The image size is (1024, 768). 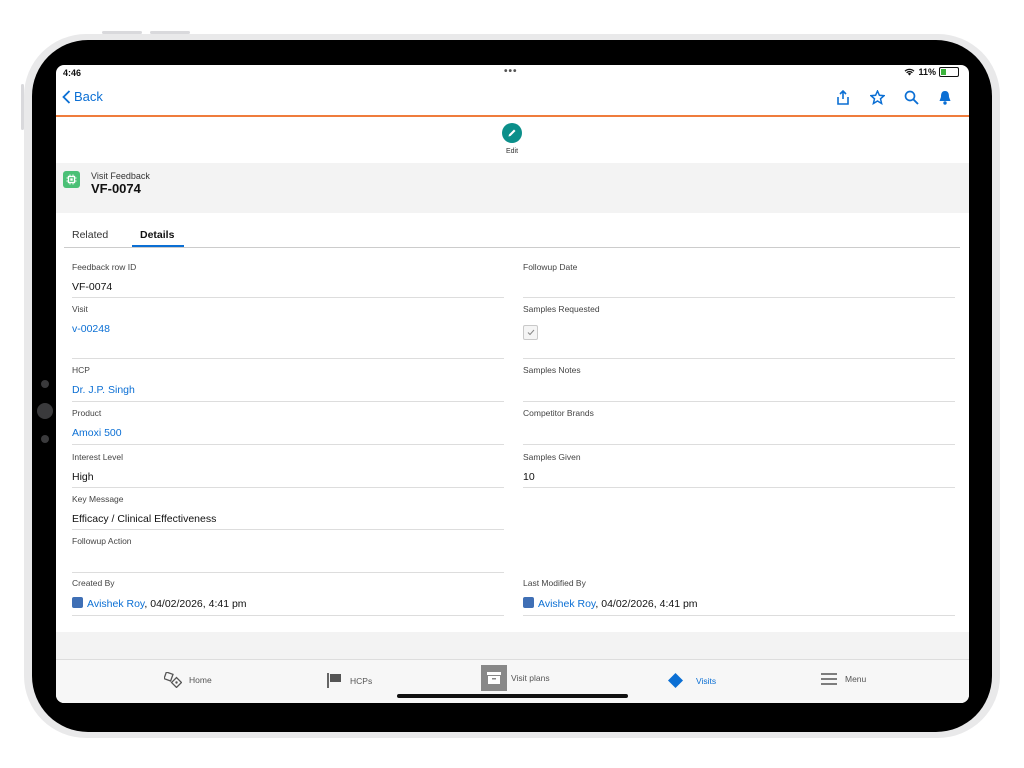 I want to click on wifi-icon, so click(x=910, y=72).